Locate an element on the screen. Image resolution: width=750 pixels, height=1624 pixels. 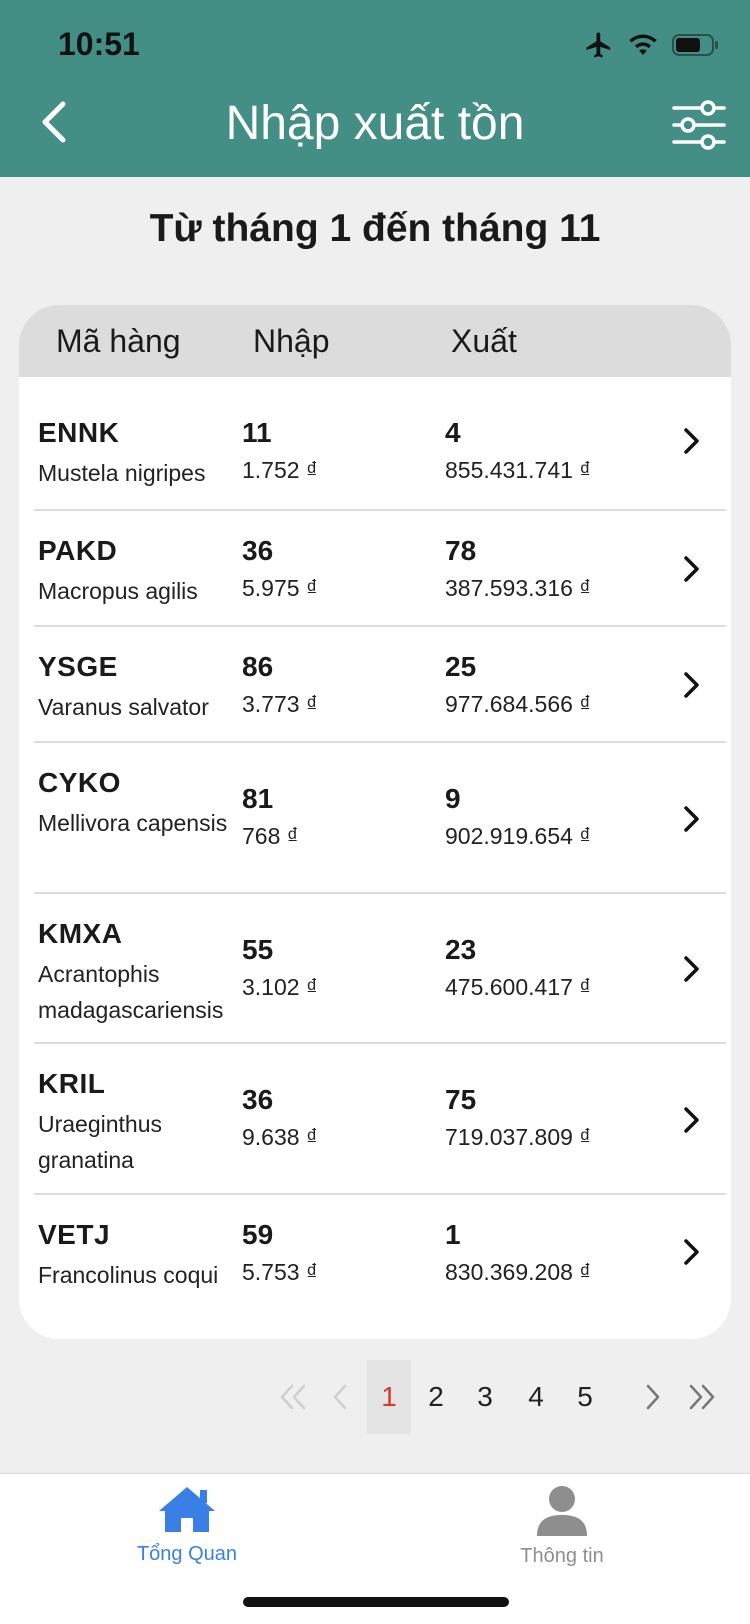
item-code: YSGE is located at coordinates (78, 666).